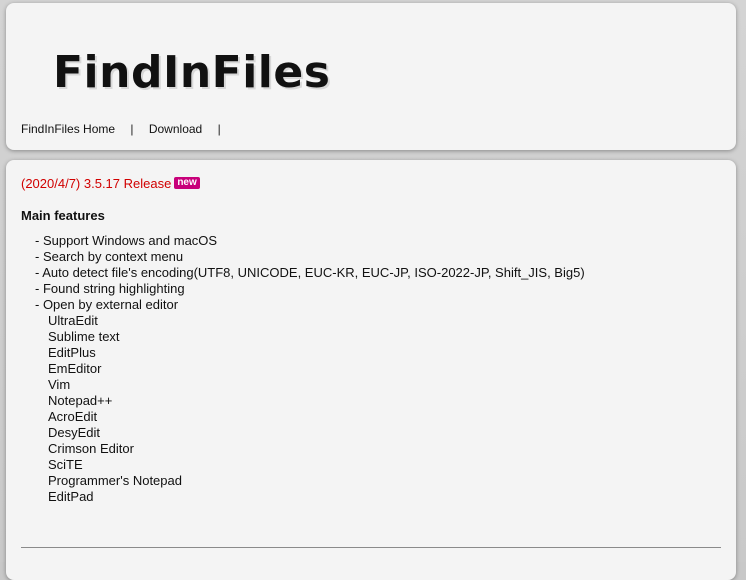 Image resolution: width=746 pixels, height=580 pixels. I want to click on editor-item: Vim, so click(59, 384).